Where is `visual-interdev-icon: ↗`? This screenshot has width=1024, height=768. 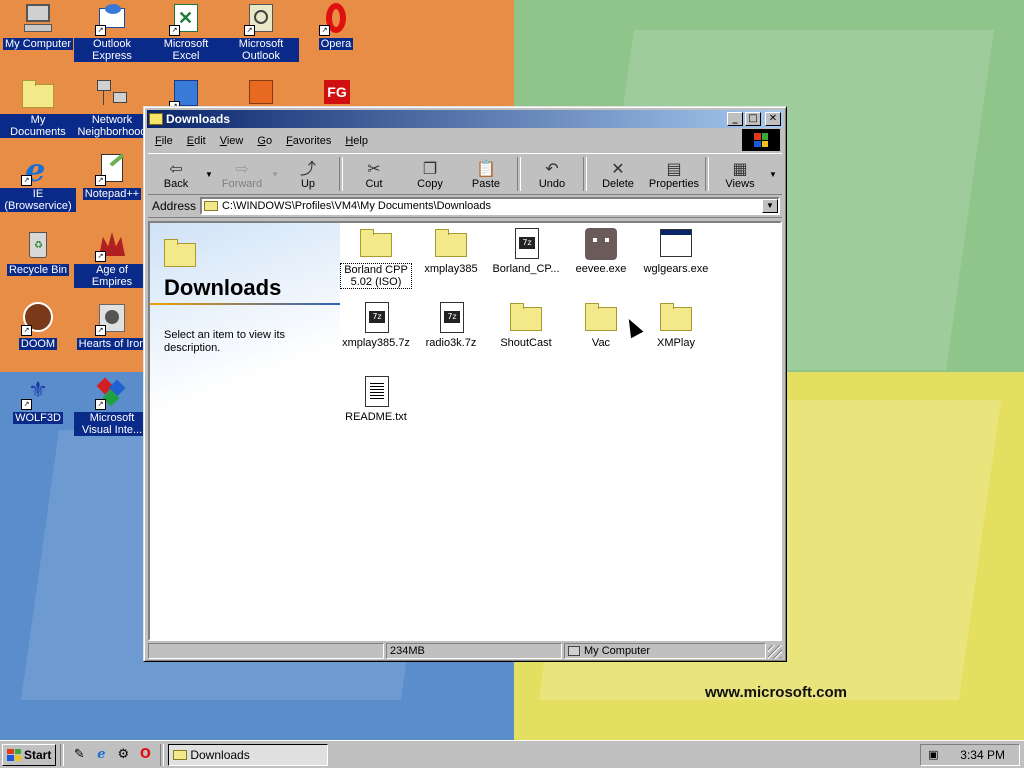
visual-interdev-icon: ↗ is located at coordinates (112, 393).